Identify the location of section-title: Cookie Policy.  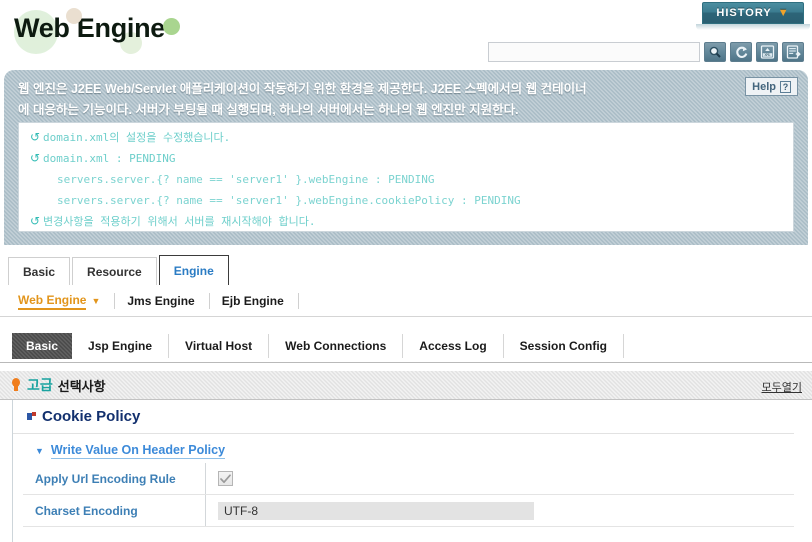
(91, 416).